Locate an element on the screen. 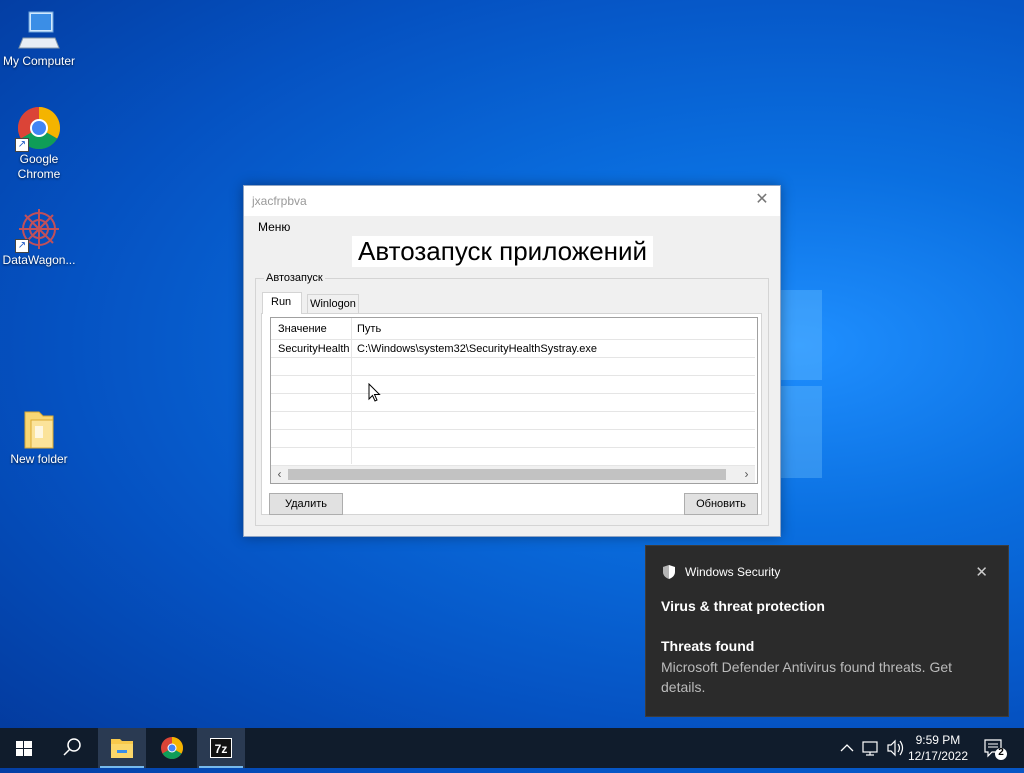  desktop-icon-new-folder: New folder is located at coordinates (39, 436).